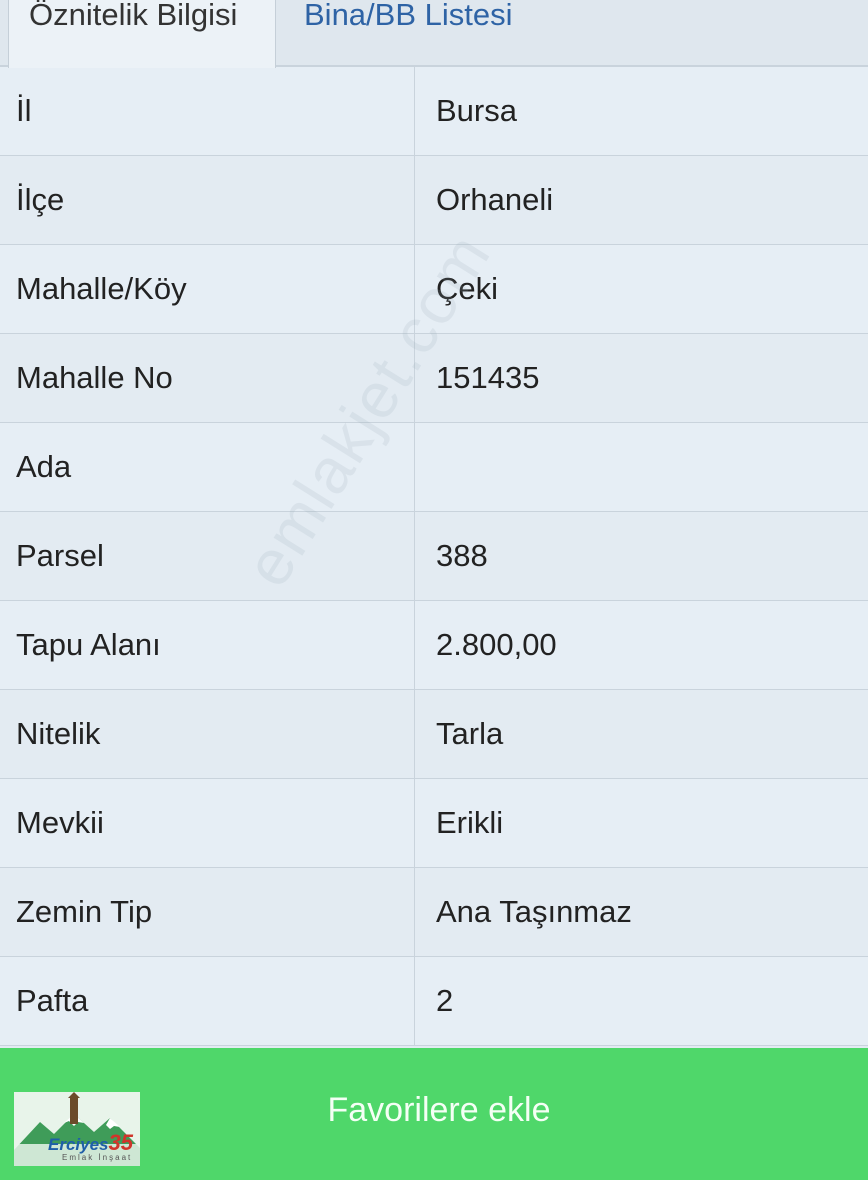 Image resolution: width=868 pixels, height=1180 pixels. What do you see at coordinates (476, 110) in the screenshot?
I see `row-value: Bursa` at bounding box center [476, 110].